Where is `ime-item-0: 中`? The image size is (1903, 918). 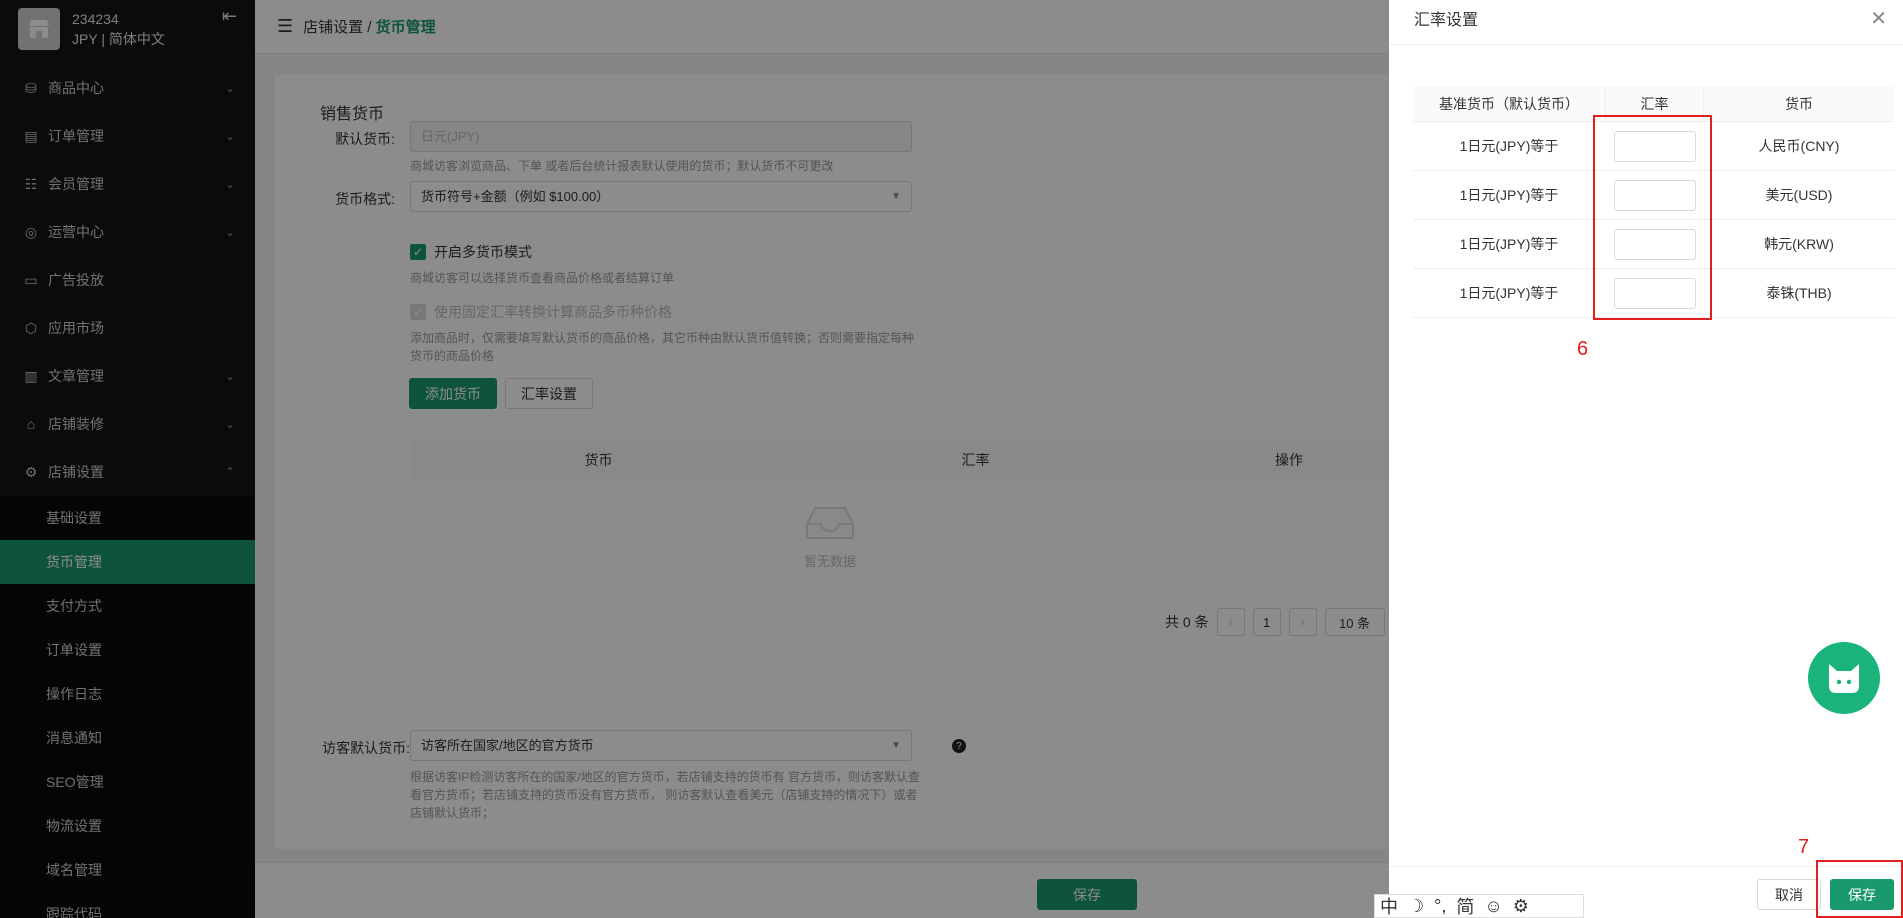
ime-item-0: 中 is located at coordinates (1389, 905).